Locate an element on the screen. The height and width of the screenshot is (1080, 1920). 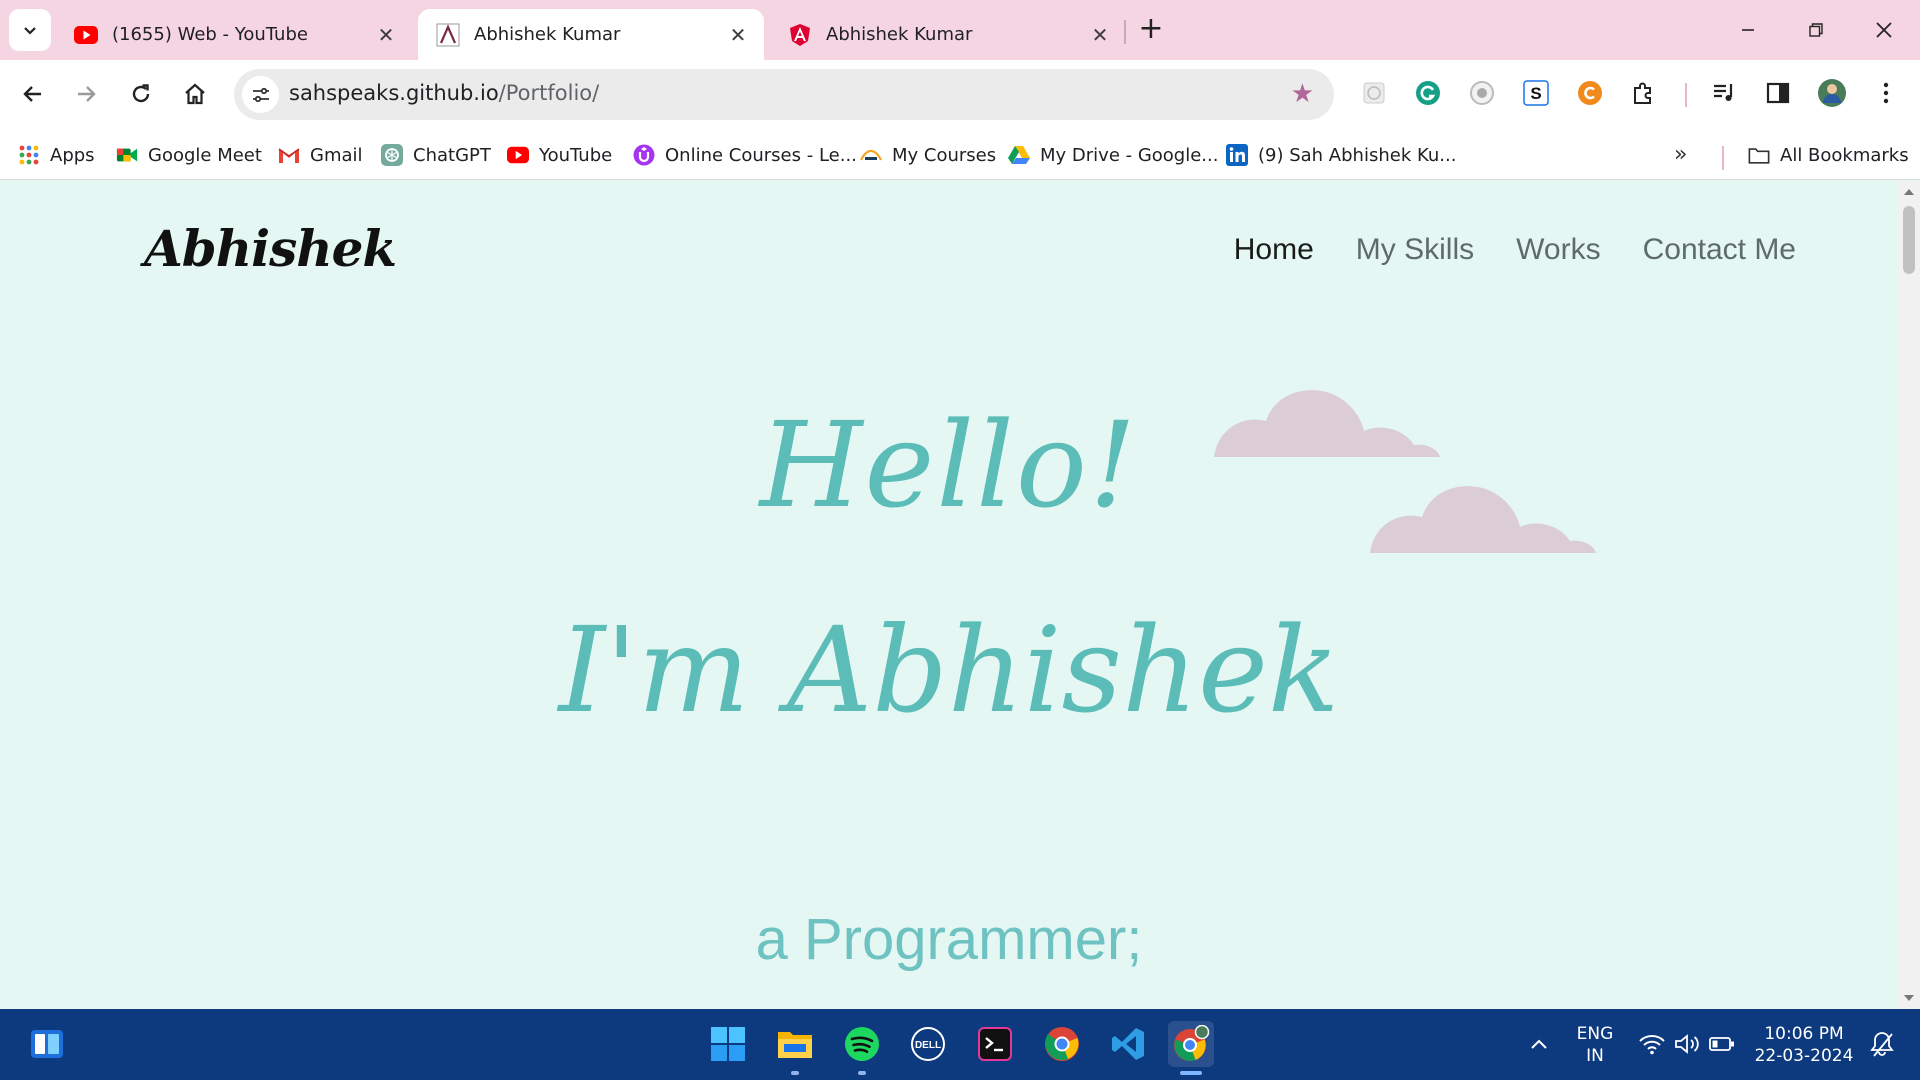
restore-icon is located at coordinates (1816, 30).